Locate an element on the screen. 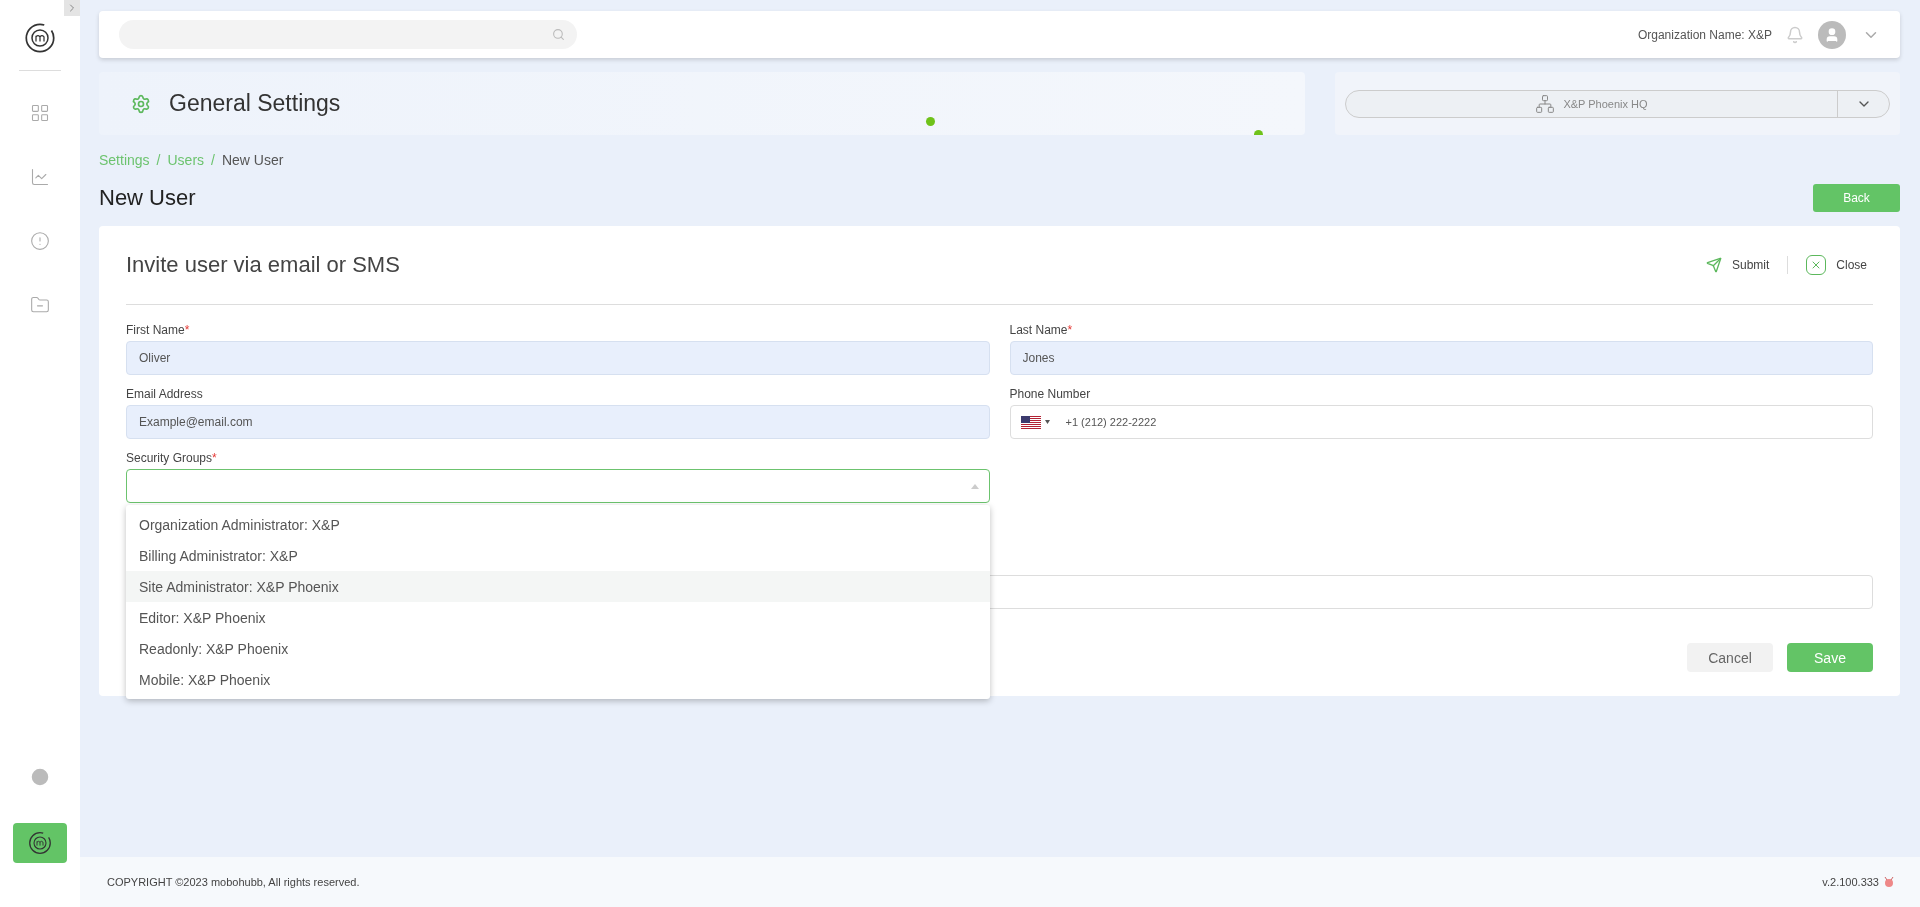 The height and width of the screenshot is (907, 1920). avatar is located at coordinates (1832, 34).